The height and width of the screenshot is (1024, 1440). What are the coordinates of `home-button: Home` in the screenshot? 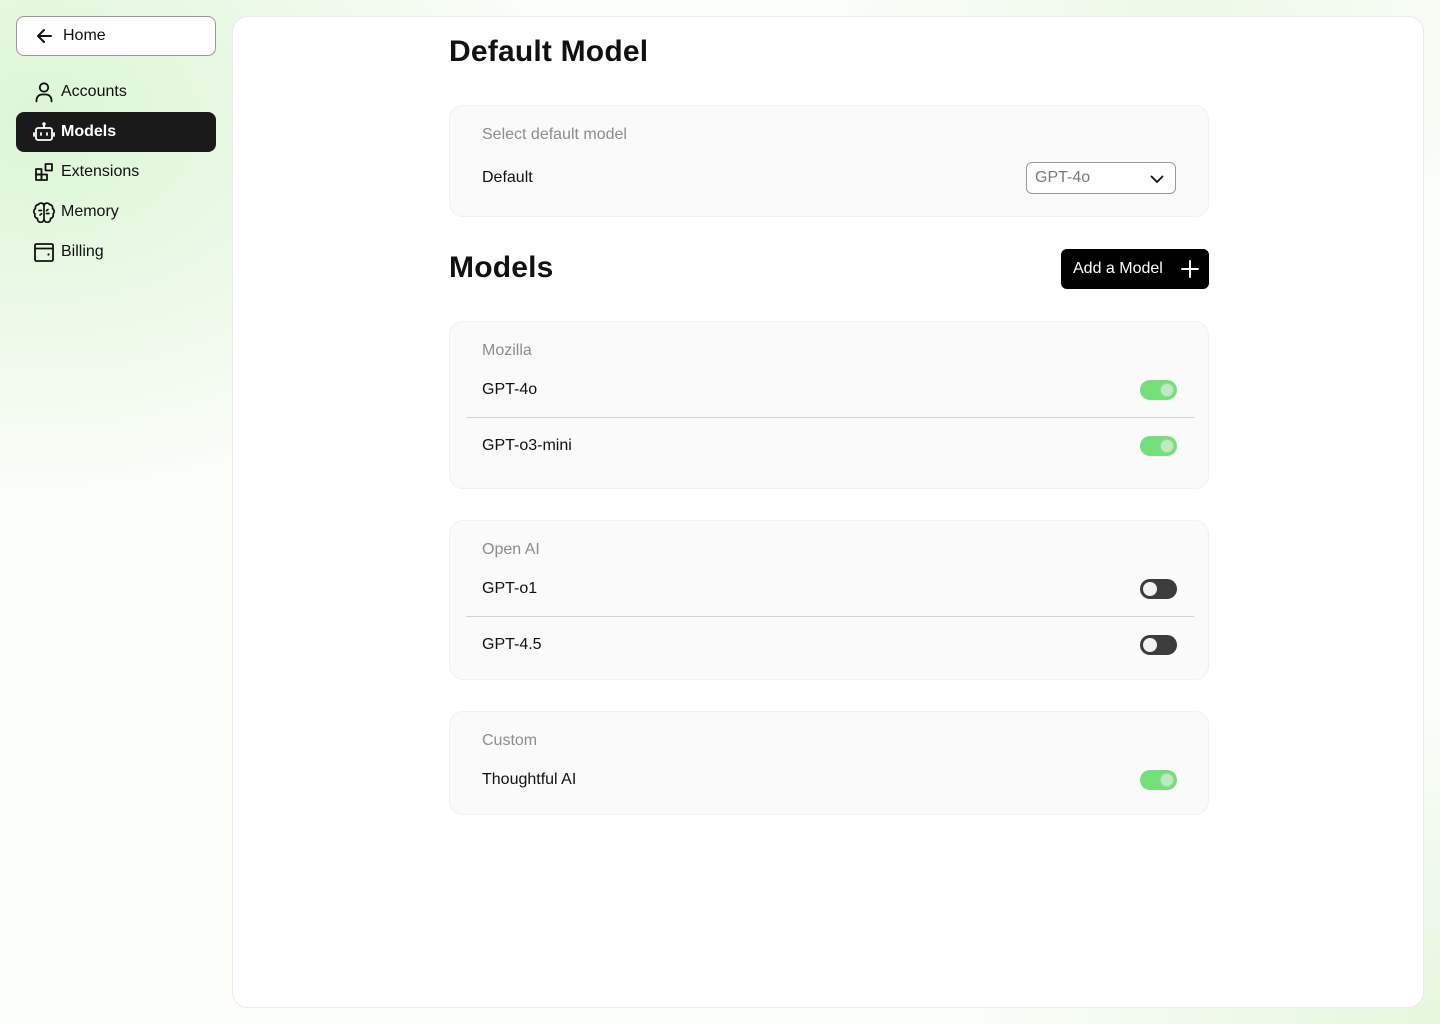 It's located at (116, 36).